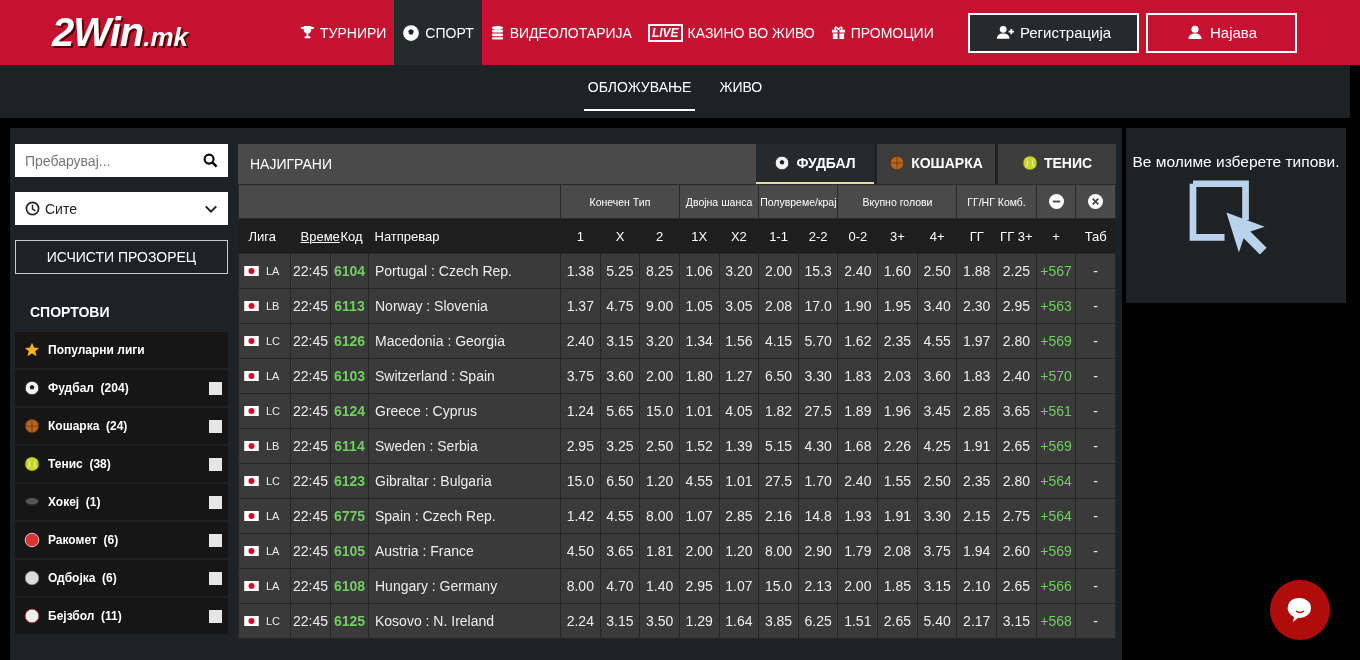 This screenshot has height=660, width=1360. Describe the element at coordinates (121, 540) in the screenshot. I see `sport-item: Ракомет (6)` at that location.